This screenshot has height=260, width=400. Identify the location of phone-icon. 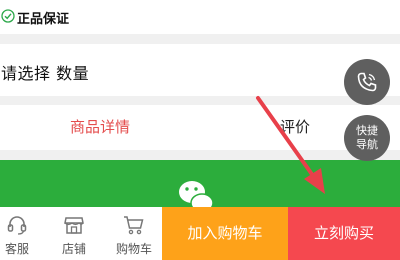
(367, 82).